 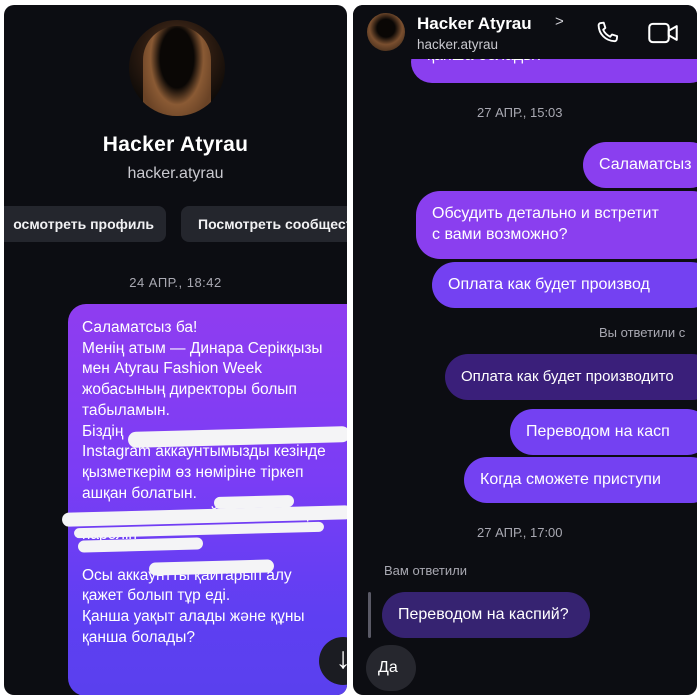 I want to click on message-line: қажет болып тұр еді., so click(x=156, y=596).